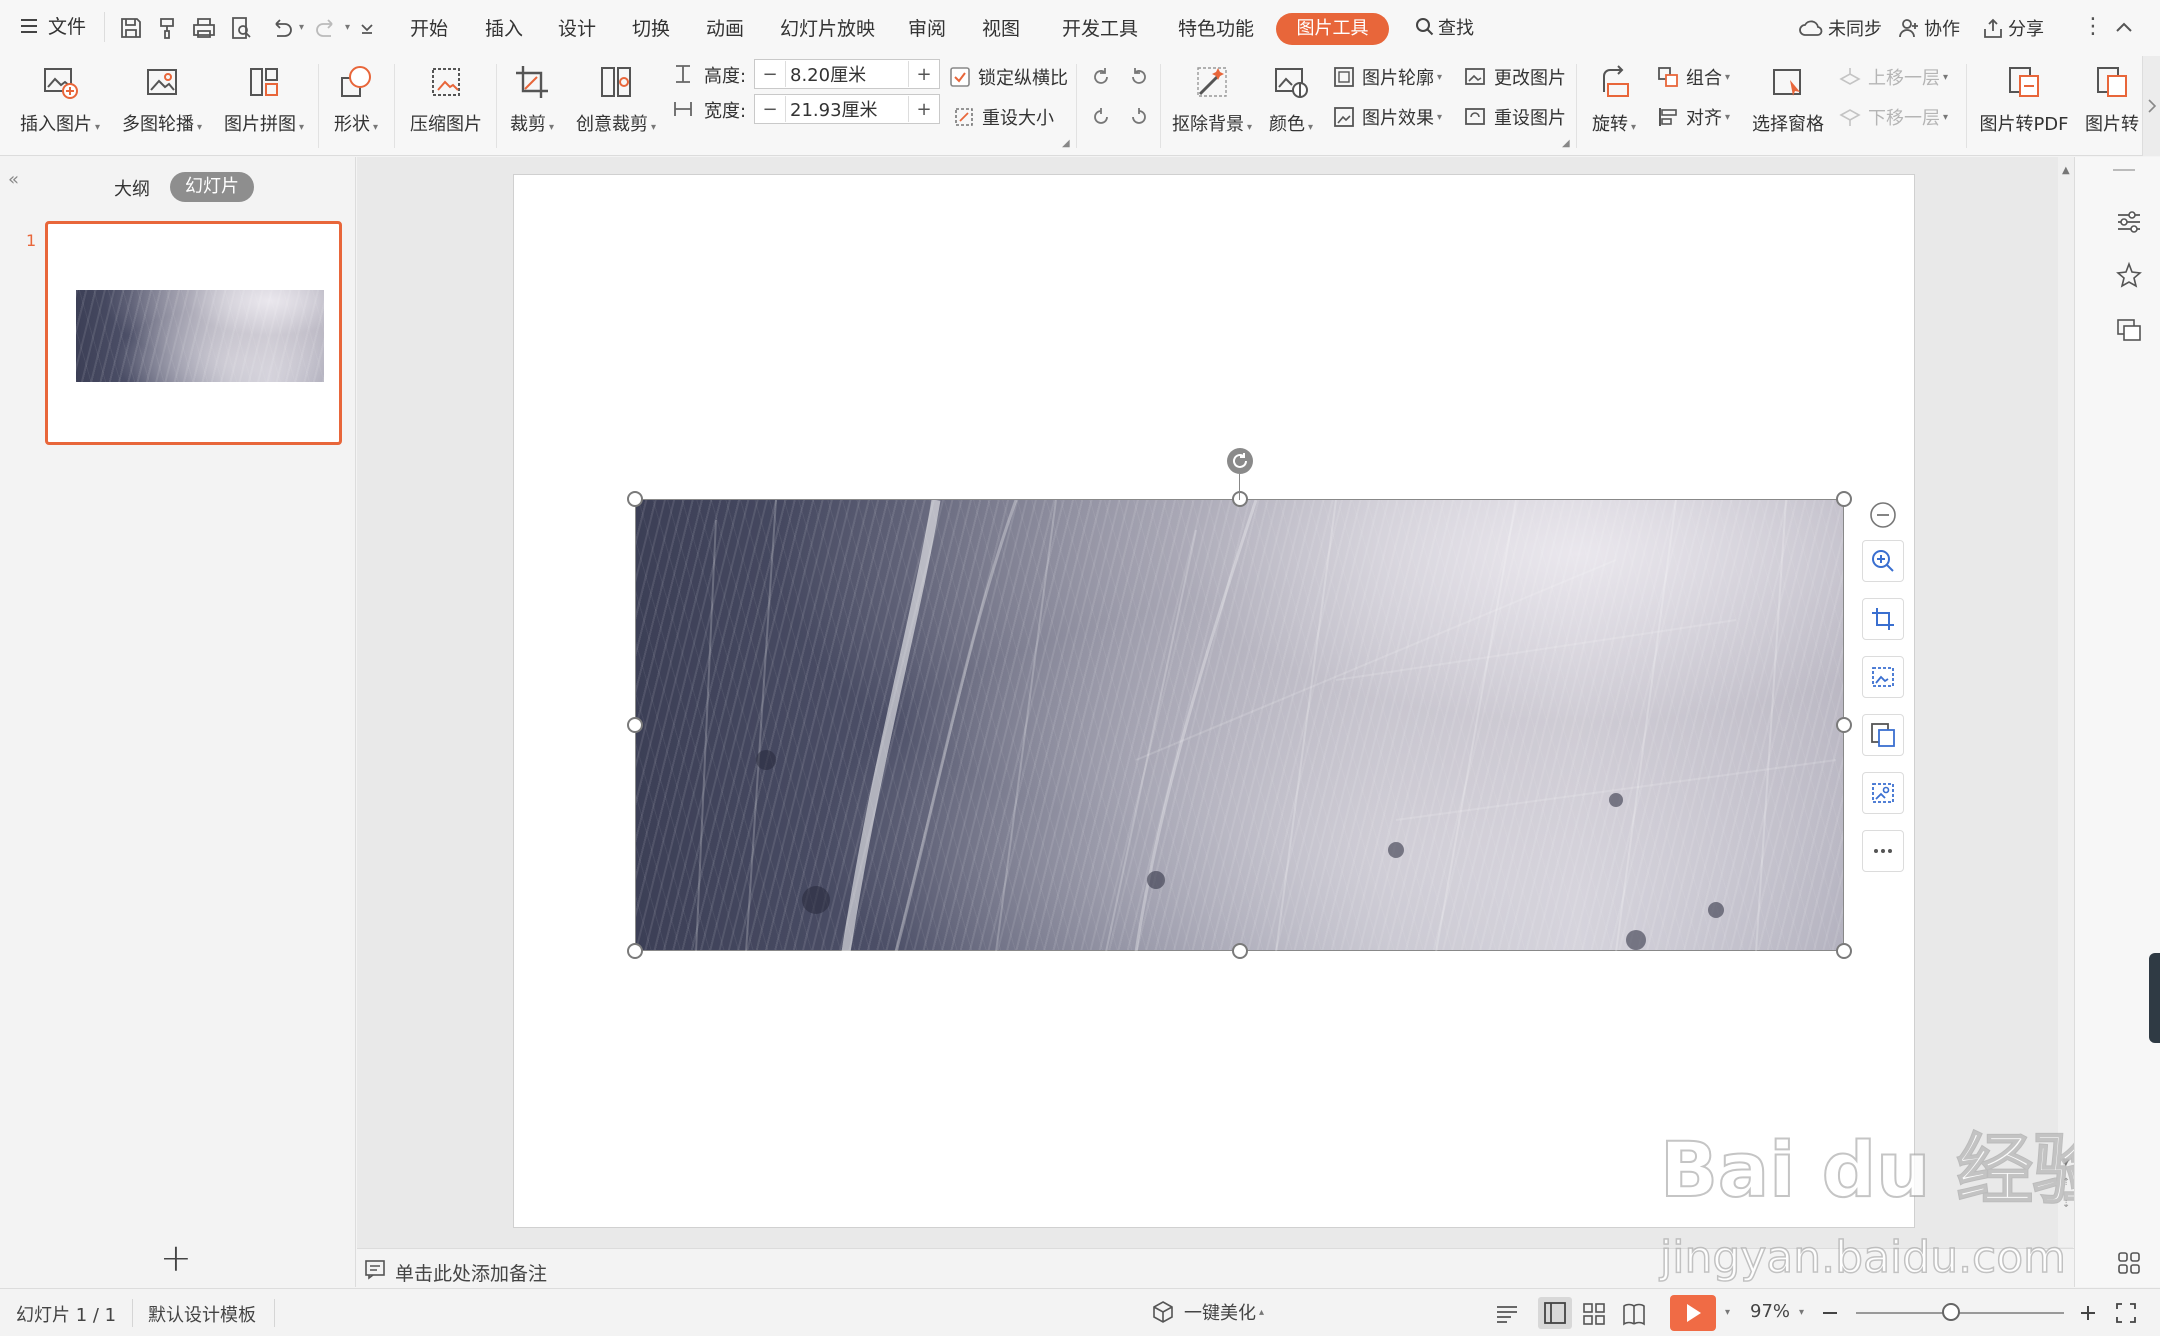 The image size is (2160, 1336). I want to click on send-backward-dropdown-icon: ▾, so click(1945, 117).